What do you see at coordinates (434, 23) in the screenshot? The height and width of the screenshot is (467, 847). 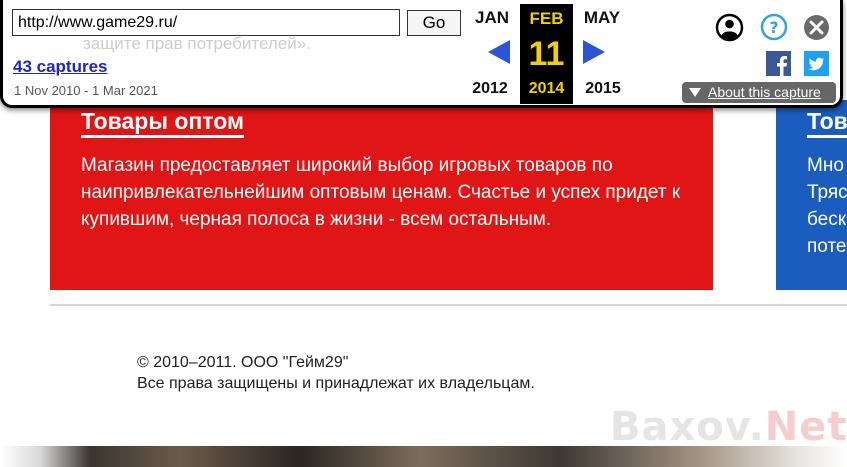 I see `go-button: Go` at bounding box center [434, 23].